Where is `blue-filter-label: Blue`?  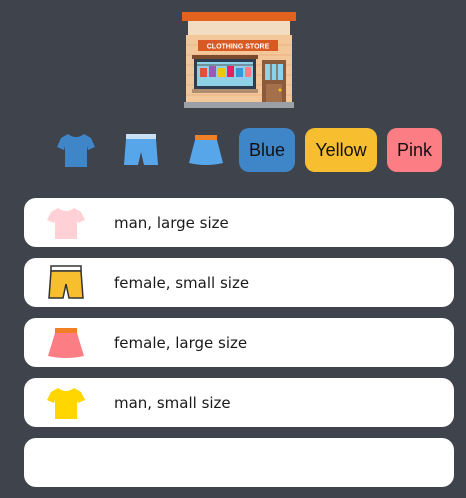
blue-filter-label: Blue is located at coordinates (267, 149).